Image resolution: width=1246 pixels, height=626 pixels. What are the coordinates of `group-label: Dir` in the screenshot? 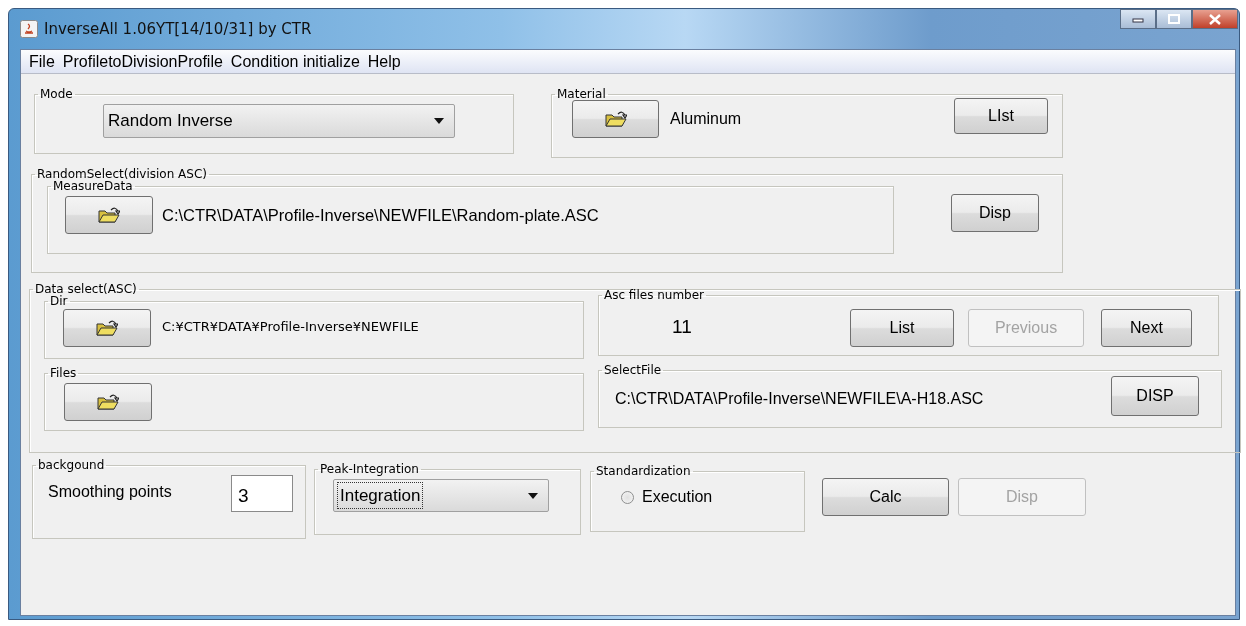 It's located at (59, 301).